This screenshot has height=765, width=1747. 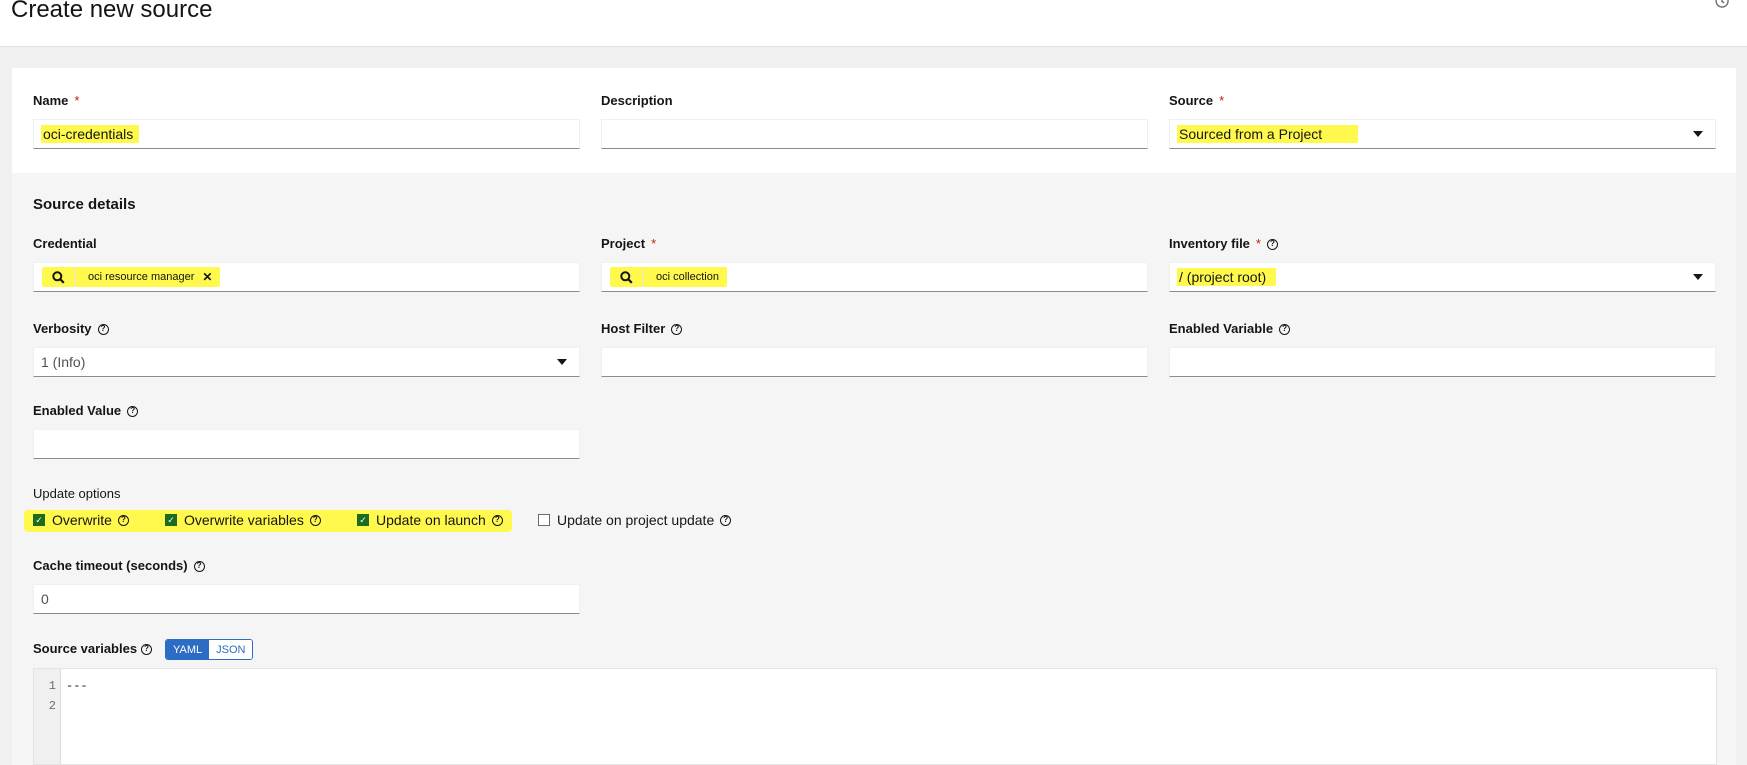 I want to click on editor-gutter: 1 2, so click(x=47, y=716).